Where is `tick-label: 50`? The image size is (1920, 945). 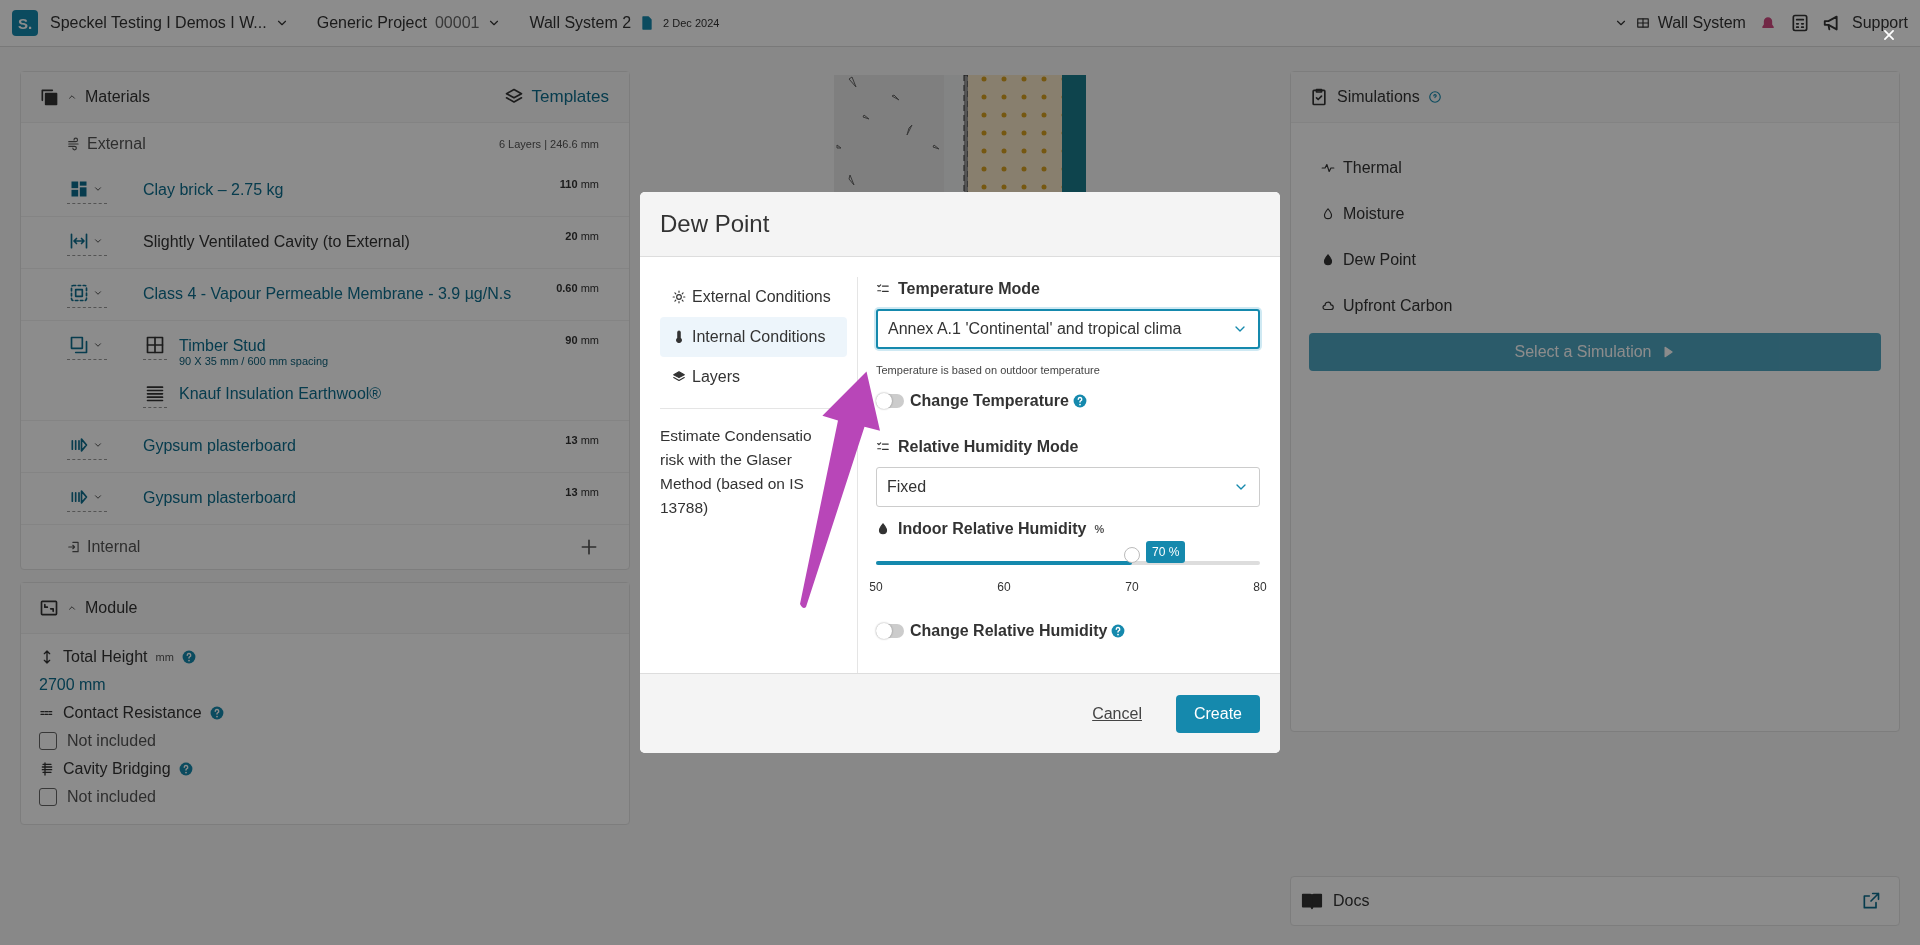 tick-label: 50 is located at coordinates (876, 587).